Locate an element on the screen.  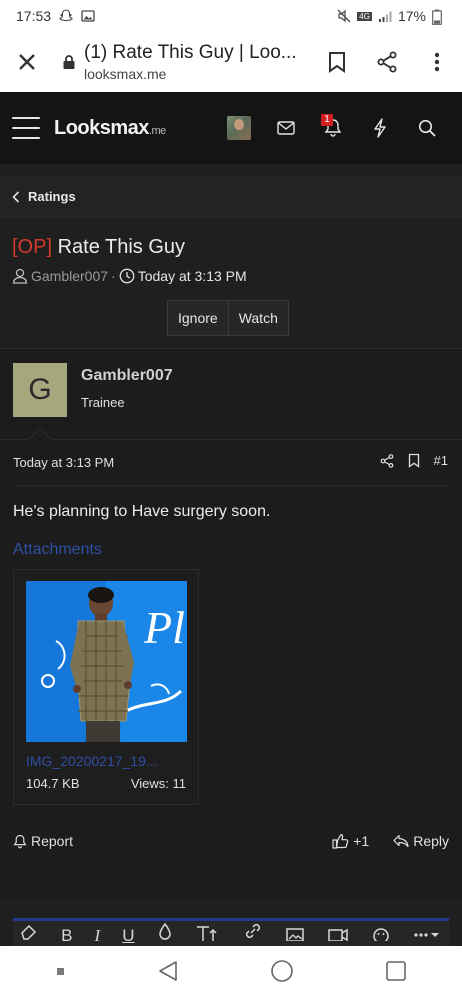
site-logo: Lοοksmax.me is located at coordinates (110, 128).